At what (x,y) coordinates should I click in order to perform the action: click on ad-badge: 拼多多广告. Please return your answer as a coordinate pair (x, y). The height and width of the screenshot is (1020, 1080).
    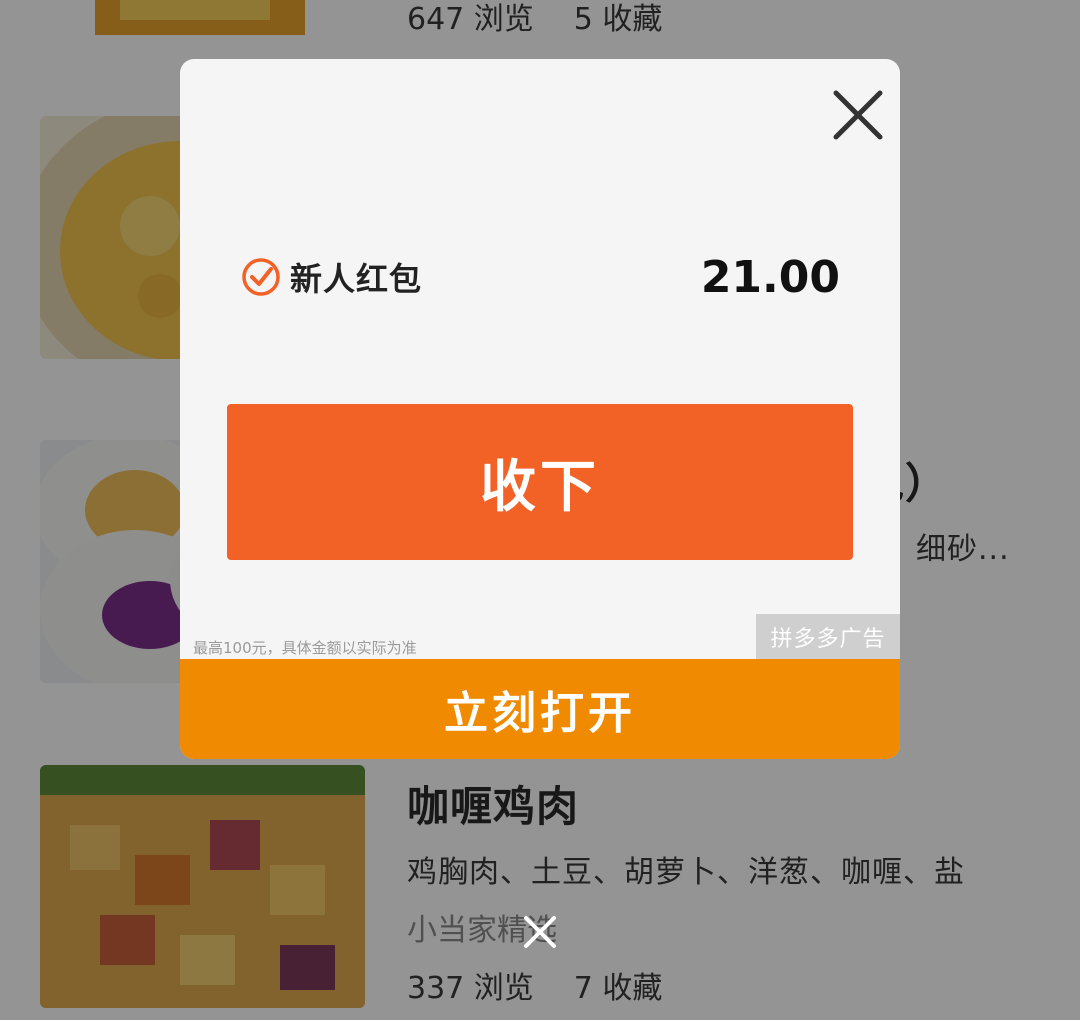
    Looking at the image, I should click on (828, 637).